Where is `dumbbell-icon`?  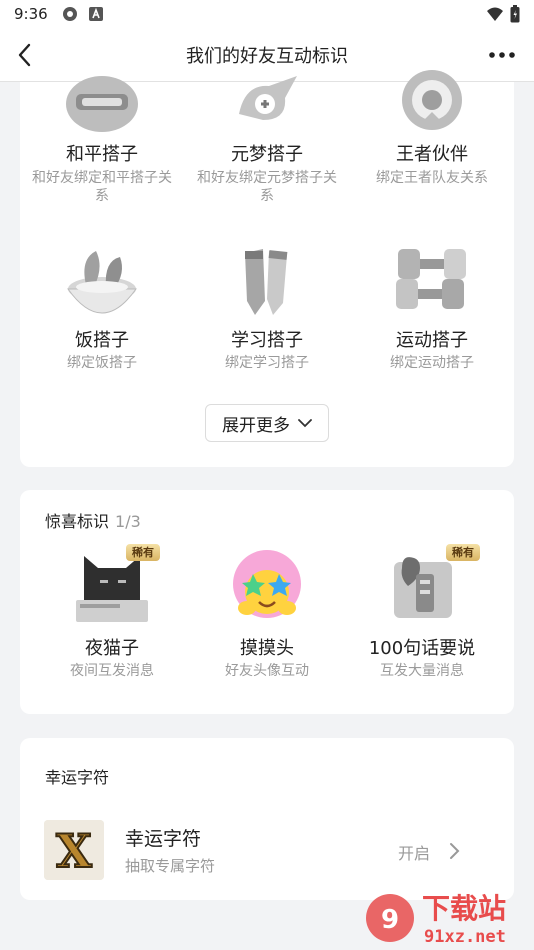 dumbbell-icon is located at coordinates (431, 279).